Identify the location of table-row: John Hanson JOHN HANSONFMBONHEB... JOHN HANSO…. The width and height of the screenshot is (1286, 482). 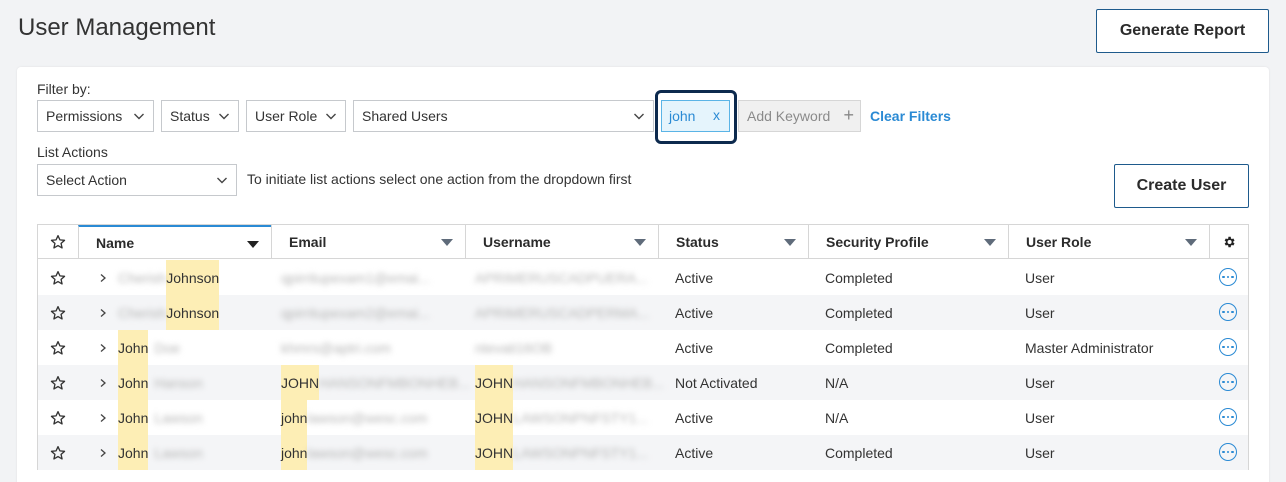
(643, 382).